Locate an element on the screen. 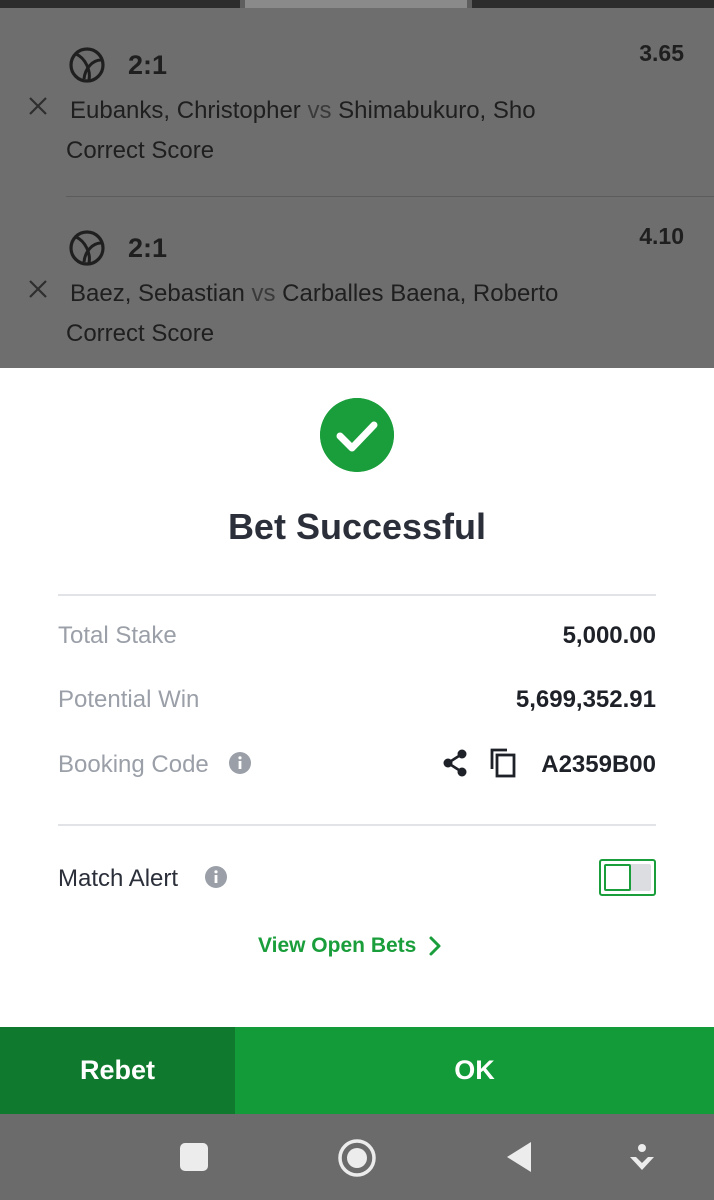  sheet-title: Bet Successful is located at coordinates (357, 526).